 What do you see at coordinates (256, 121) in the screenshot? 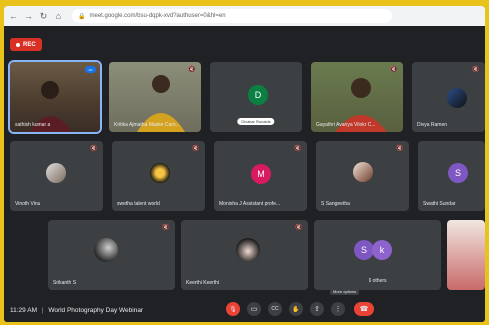
I see `participant-name-pill: Divakar Ronalds` at bounding box center [256, 121].